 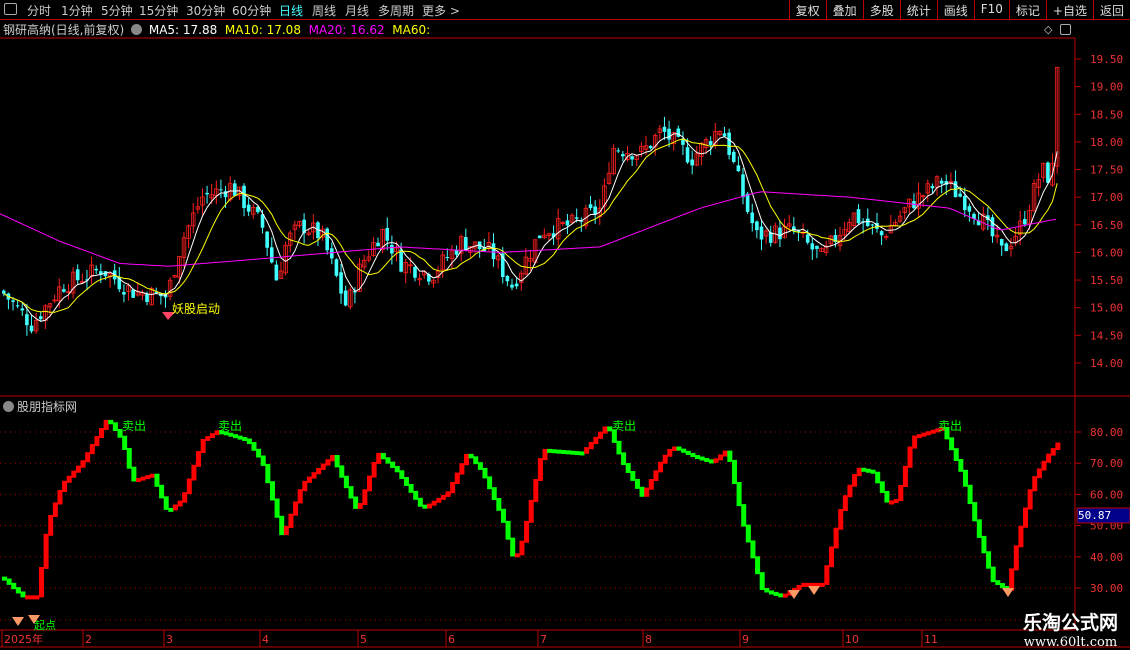 What do you see at coordinates (1070, 629) in the screenshot?
I see `watermark-logo: 乐淘公式网 www.60lt.com` at bounding box center [1070, 629].